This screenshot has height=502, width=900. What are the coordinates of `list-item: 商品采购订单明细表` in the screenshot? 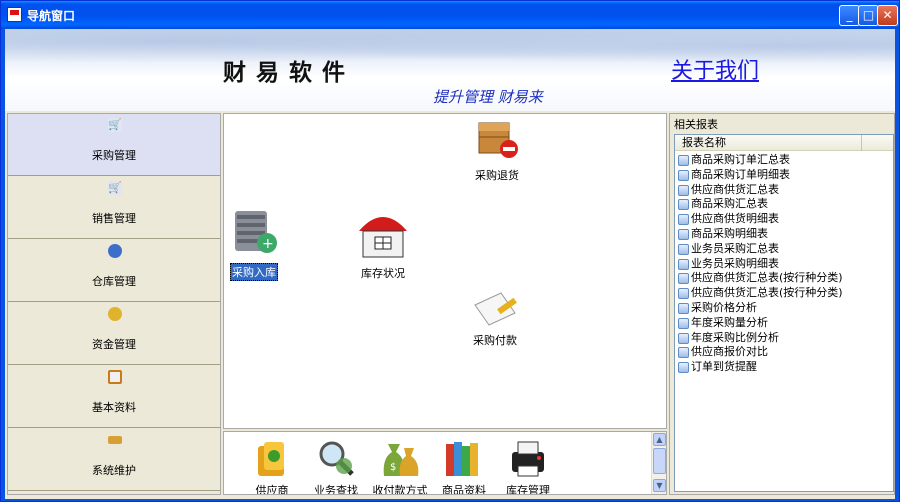 It's located at (760, 175).